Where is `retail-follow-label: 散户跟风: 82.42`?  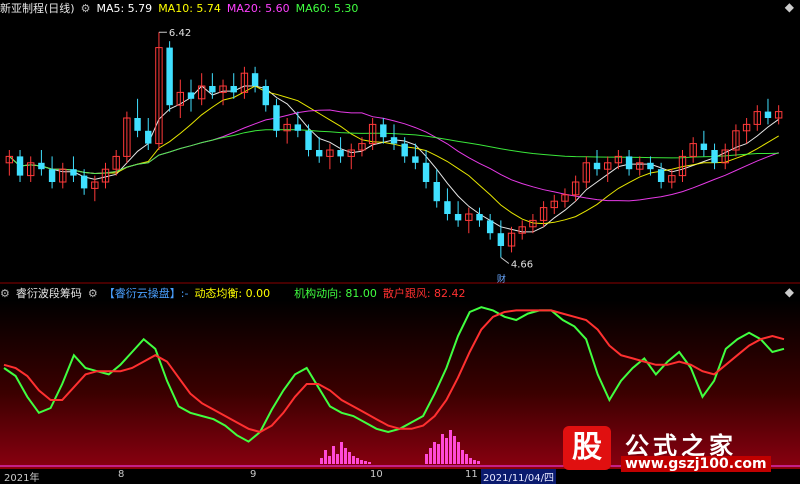
retail-follow-label: 散户跟风: 82.42 is located at coordinates (424, 293).